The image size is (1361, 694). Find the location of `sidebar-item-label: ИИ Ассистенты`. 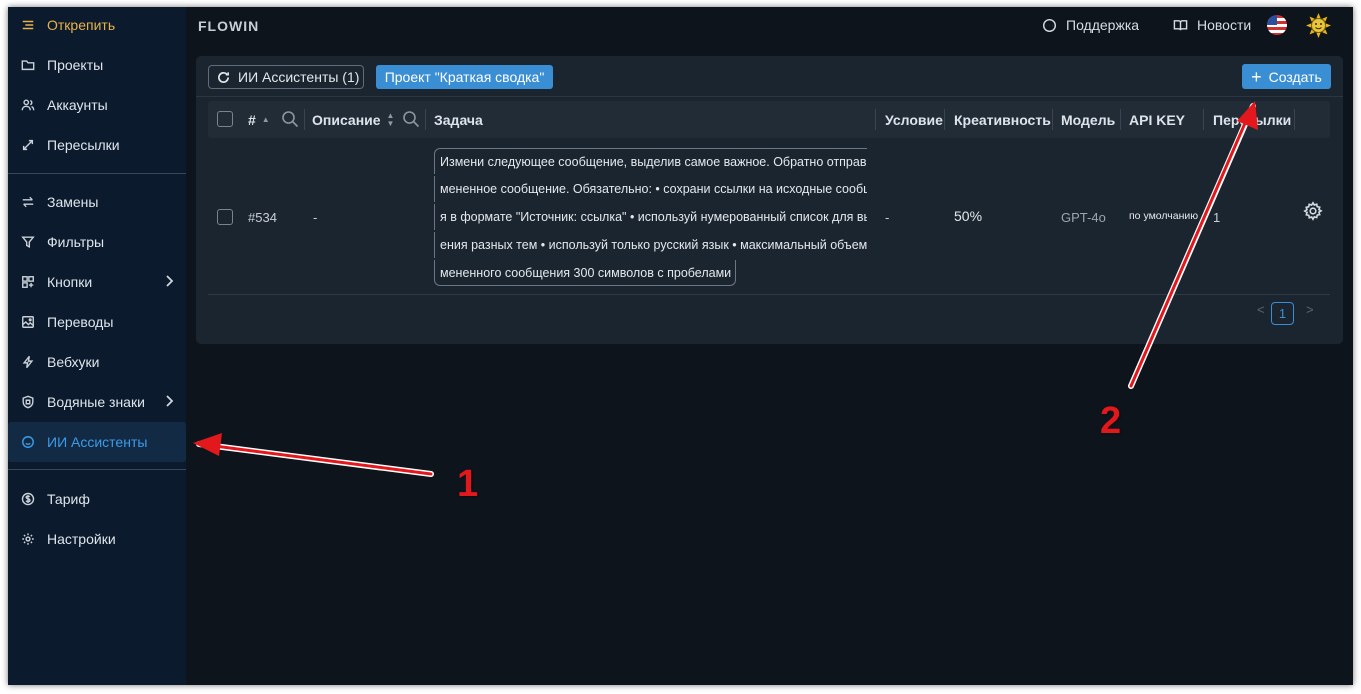

sidebar-item-label: ИИ Ассистенты is located at coordinates (97, 442).